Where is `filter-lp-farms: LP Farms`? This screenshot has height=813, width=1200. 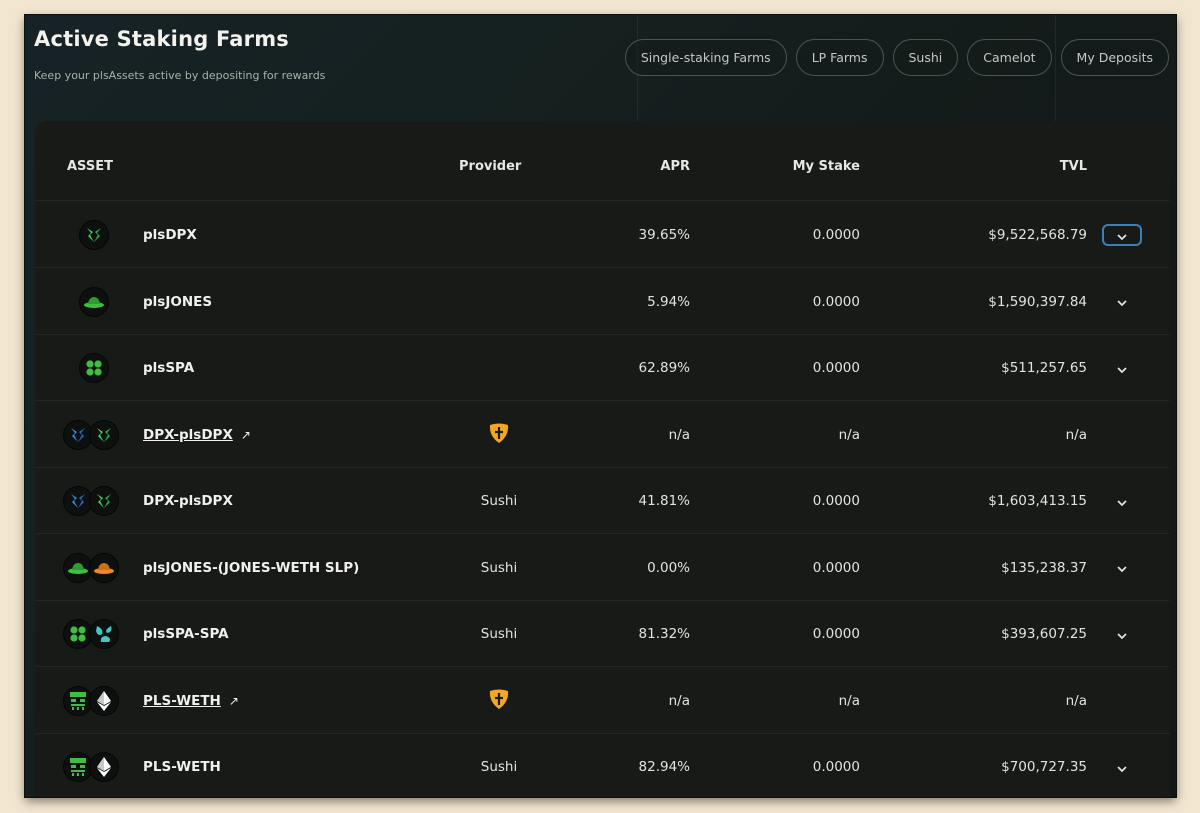 filter-lp-farms: LP Farms is located at coordinates (839, 57).